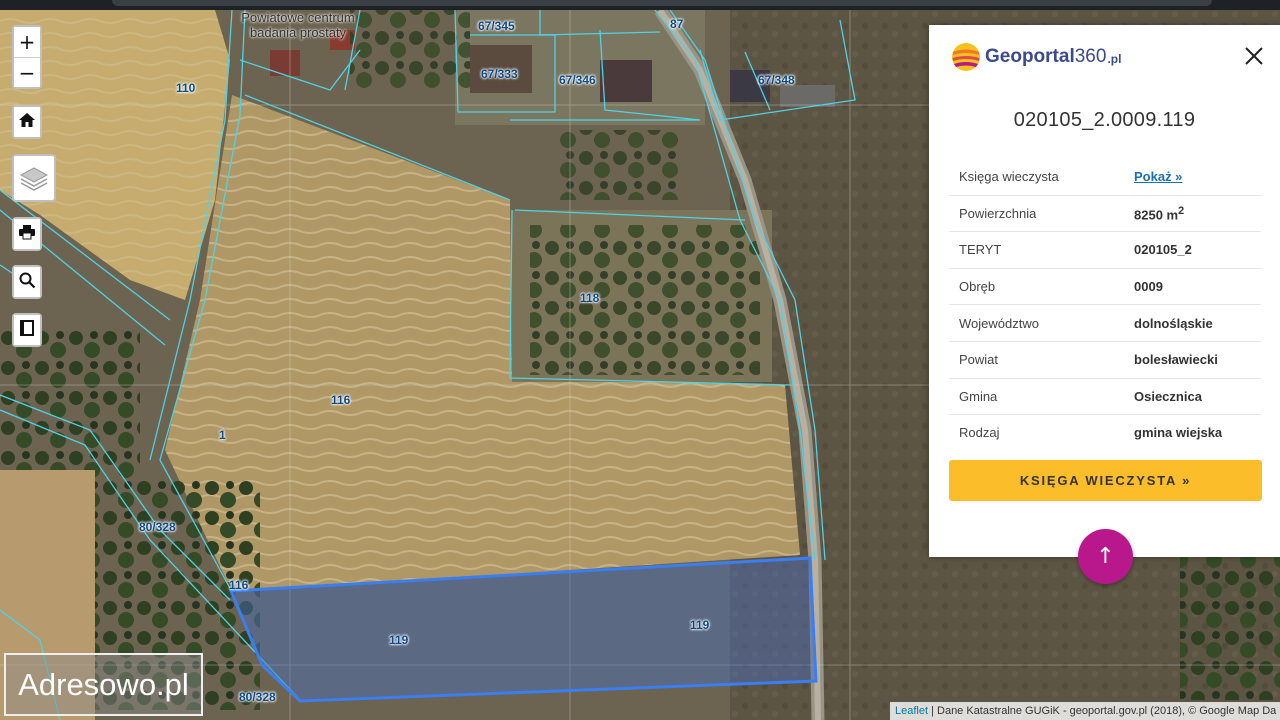  I want to click on search-icon, so click(27, 280).